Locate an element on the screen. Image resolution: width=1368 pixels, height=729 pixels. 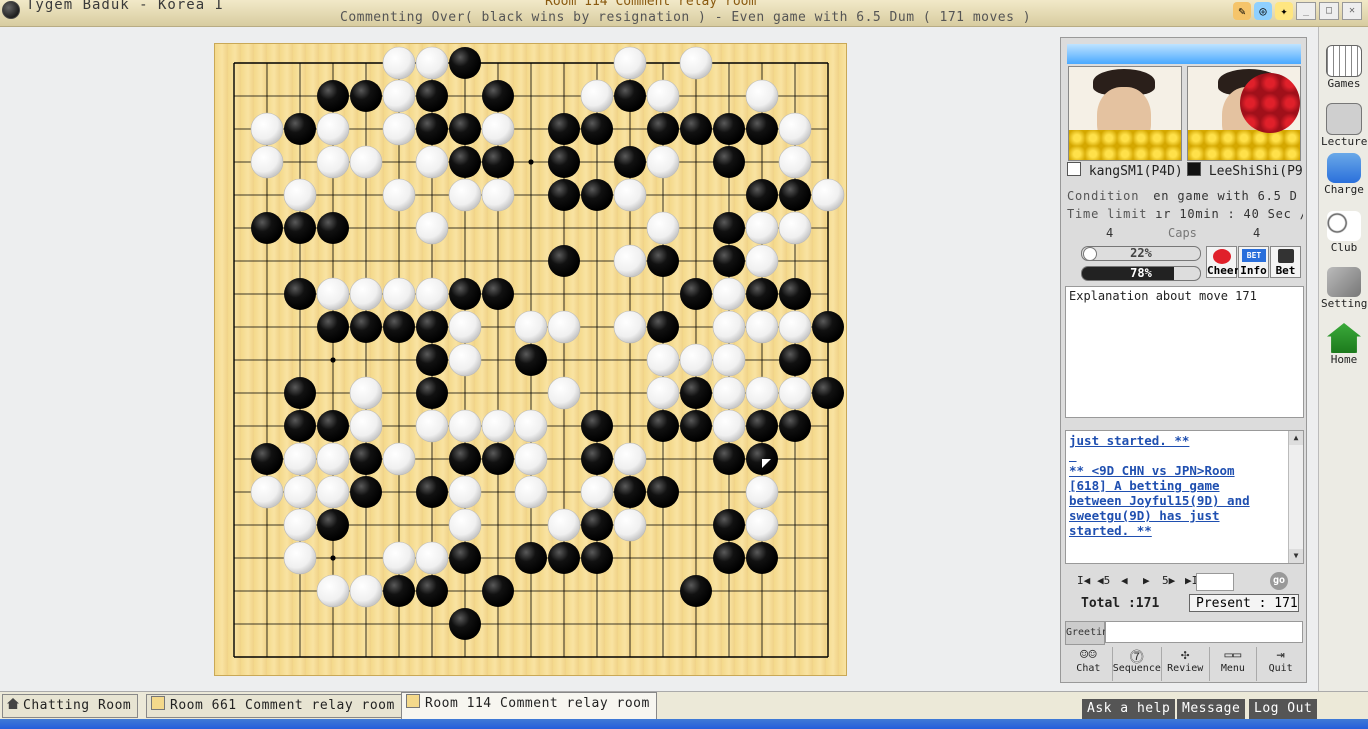
sidebar-item-lecture: Lecture is located at coordinates (1344, 125).